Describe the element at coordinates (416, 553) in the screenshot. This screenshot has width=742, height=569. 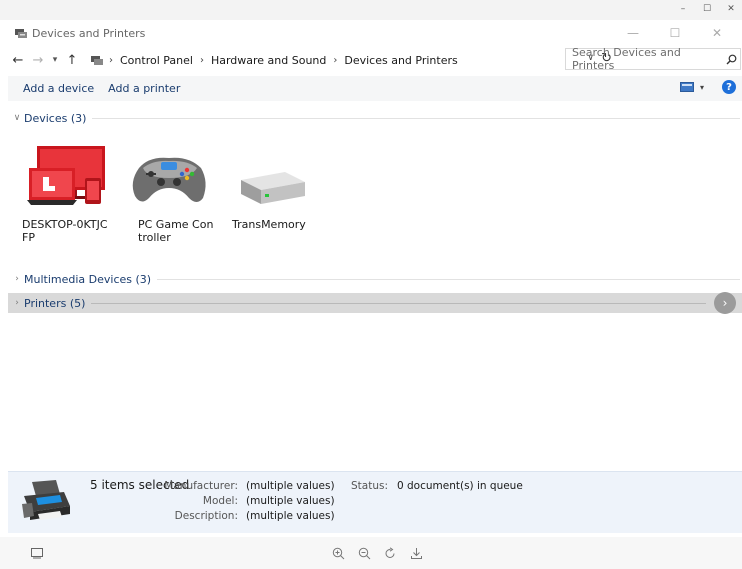
I see `download-icon` at that location.